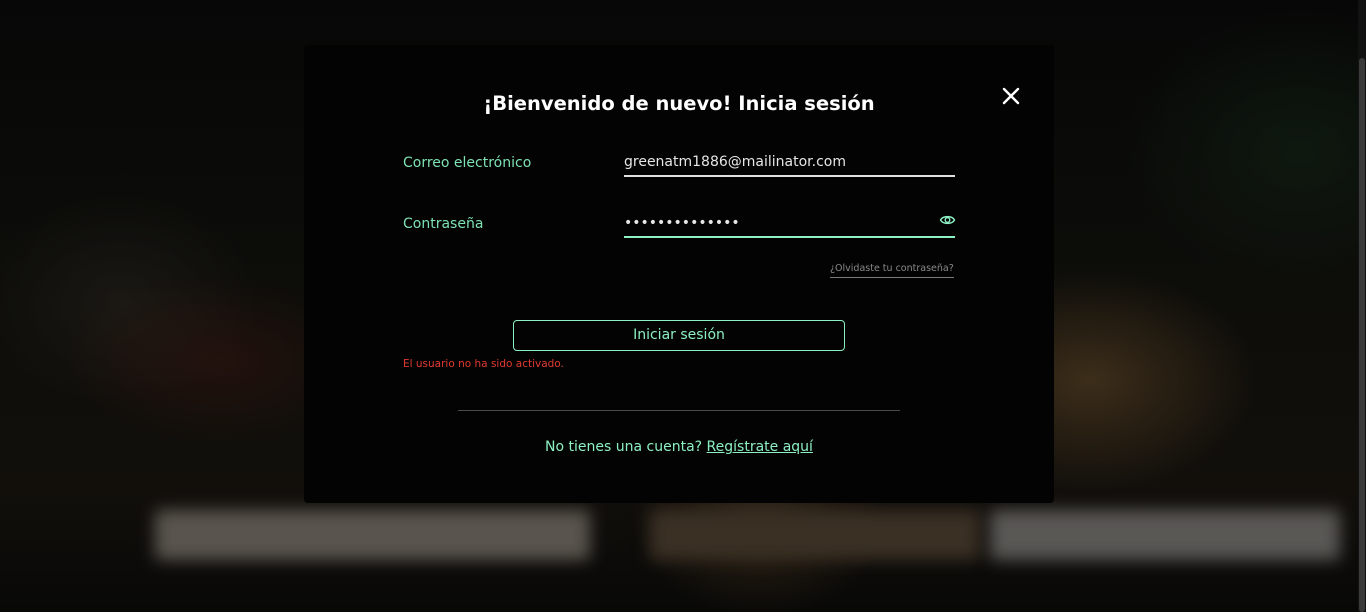 This screenshot has height=612, width=1366. I want to click on password-input, so click(779, 223).